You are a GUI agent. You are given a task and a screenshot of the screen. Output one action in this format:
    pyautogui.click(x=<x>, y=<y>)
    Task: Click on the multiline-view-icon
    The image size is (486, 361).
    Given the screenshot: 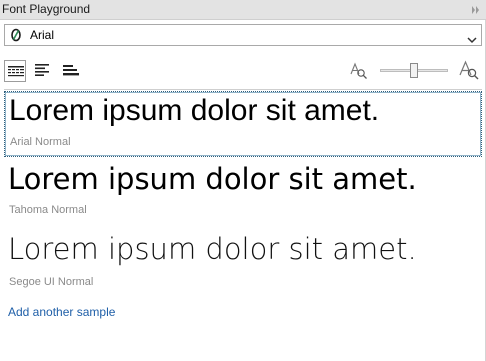 What is the action you would take?
    pyautogui.click(x=16, y=71)
    